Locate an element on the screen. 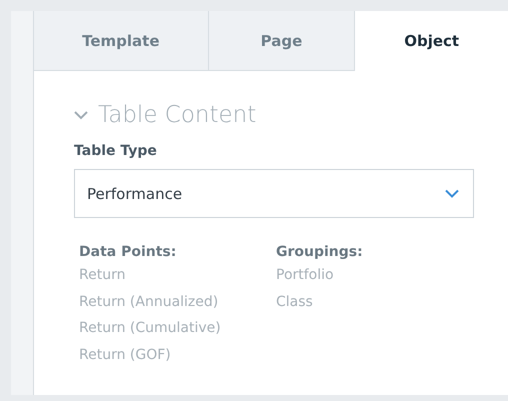 This screenshot has height=401, width=508. list-heading: Groupings: is located at coordinates (320, 252).